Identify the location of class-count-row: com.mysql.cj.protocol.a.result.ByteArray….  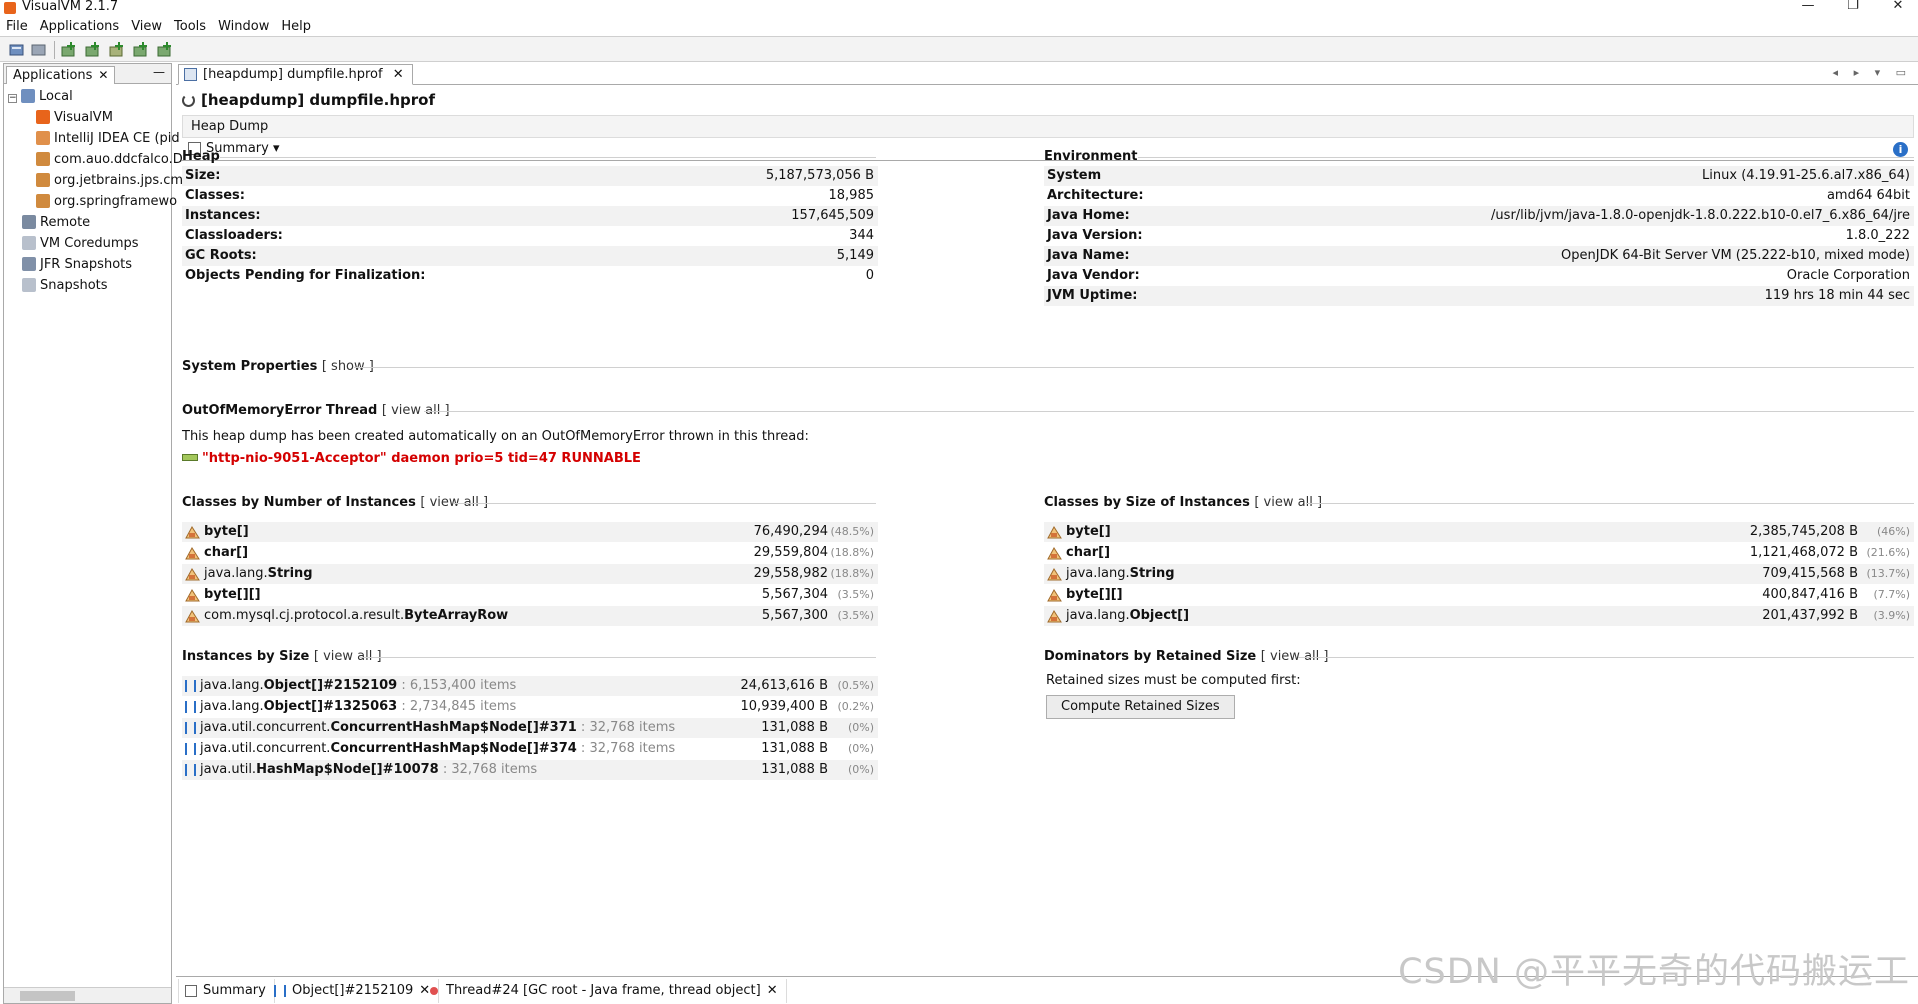
(530, 616).